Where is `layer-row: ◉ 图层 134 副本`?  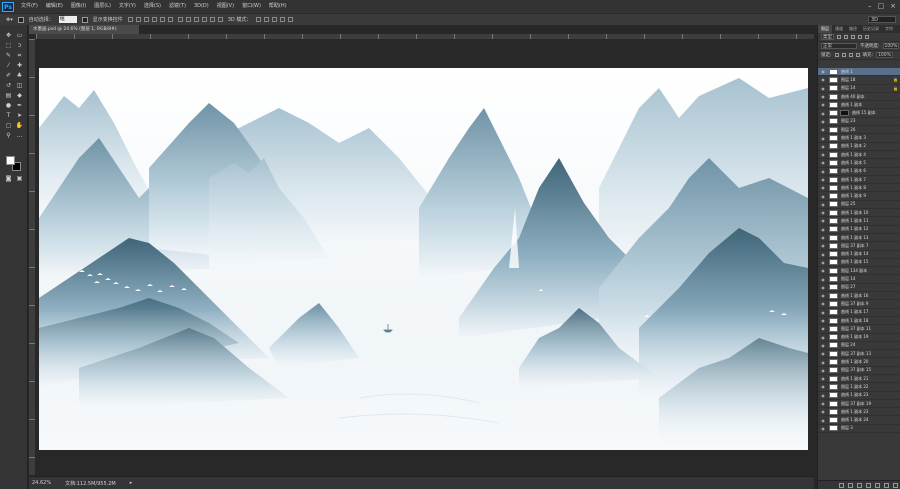
layer-row: ◉ 图层 134 副本 is located at coordinates (859, 271).